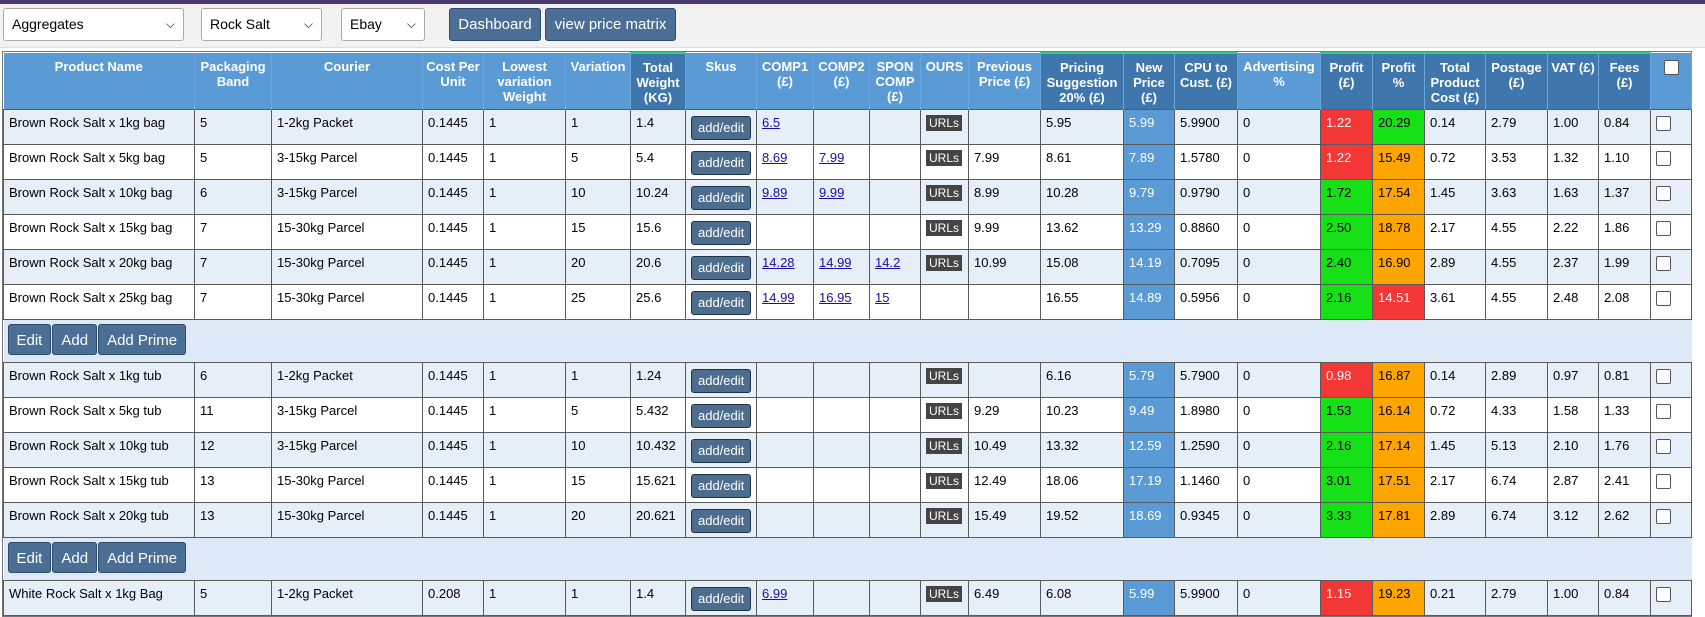 The height and width of the screenshot is (617, 1705). I want to click on column-header: Variation, so click(598, 81).